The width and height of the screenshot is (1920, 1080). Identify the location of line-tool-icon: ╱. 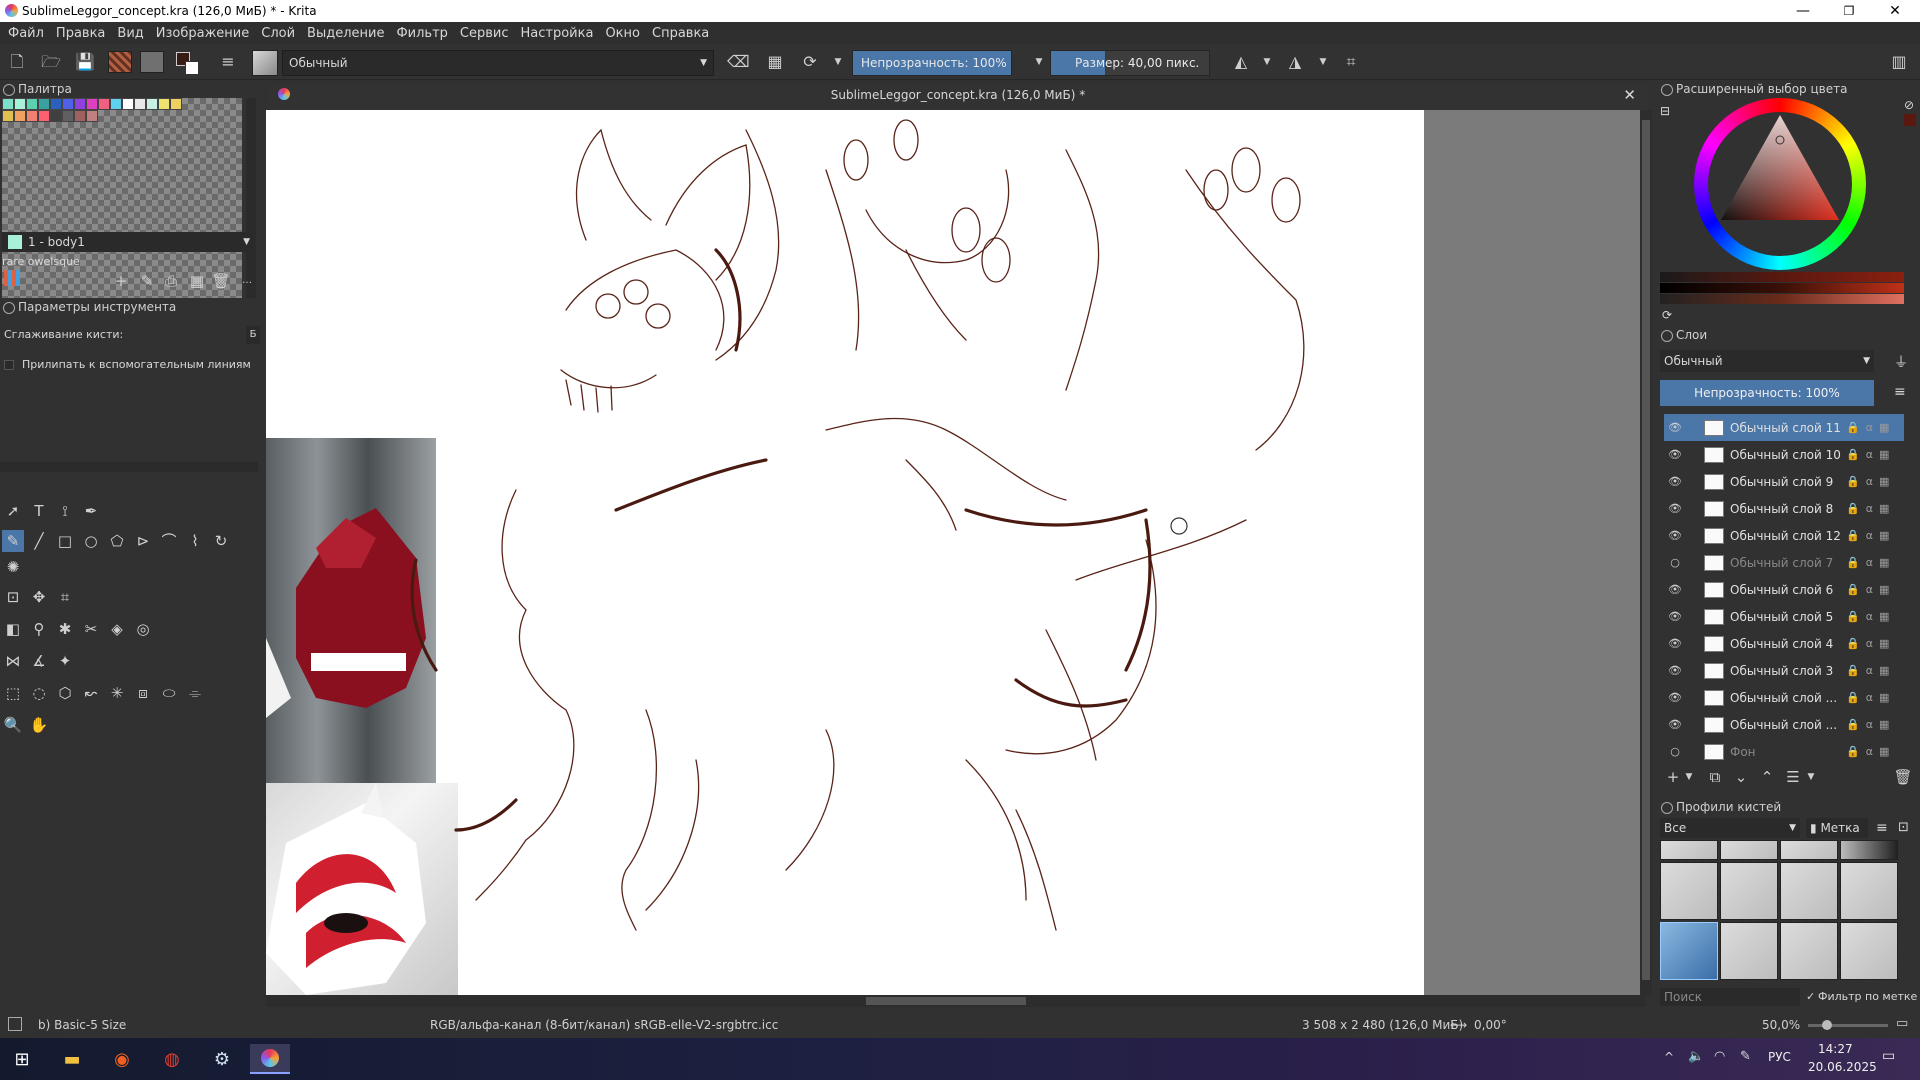
(39, 541).